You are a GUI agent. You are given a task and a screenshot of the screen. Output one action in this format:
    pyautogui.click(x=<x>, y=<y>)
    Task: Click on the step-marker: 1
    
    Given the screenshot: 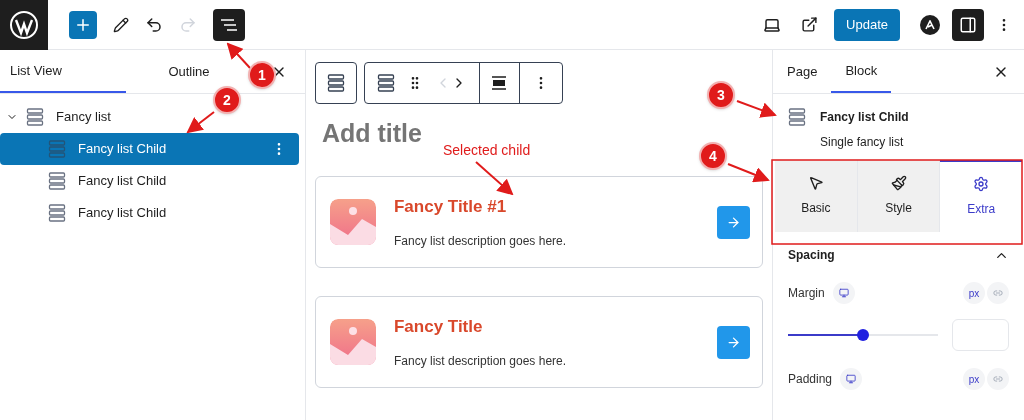 What is the action you would take?
    pyautogui.click(x=262, y=75)
    